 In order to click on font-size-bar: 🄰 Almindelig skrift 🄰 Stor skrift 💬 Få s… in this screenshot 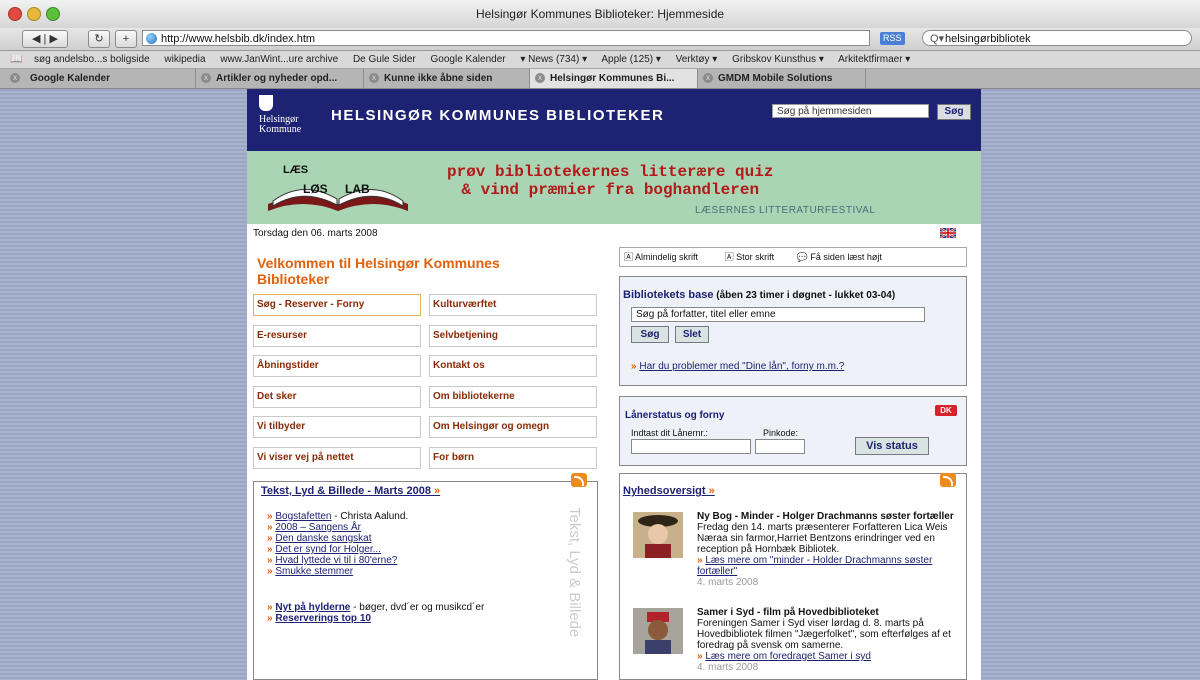, I will do `click(793, 257)`.